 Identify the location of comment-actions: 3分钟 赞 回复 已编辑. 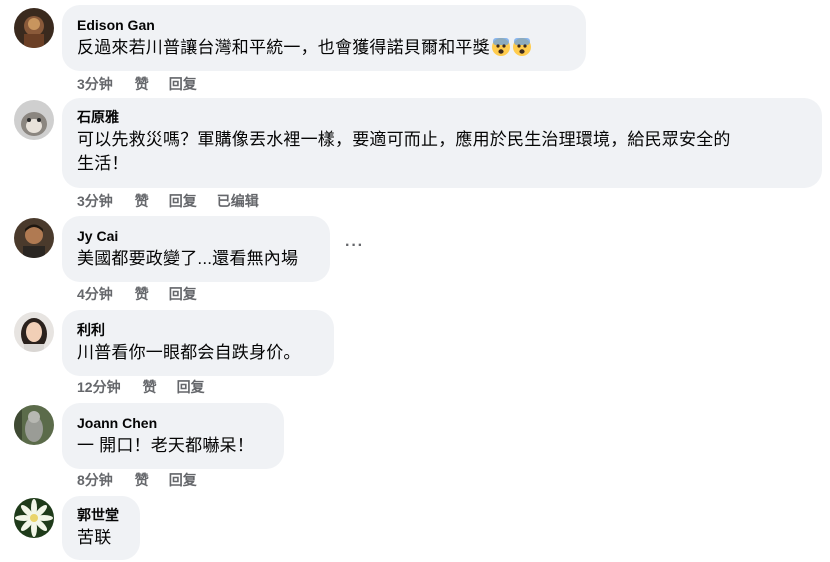
(178, 201).